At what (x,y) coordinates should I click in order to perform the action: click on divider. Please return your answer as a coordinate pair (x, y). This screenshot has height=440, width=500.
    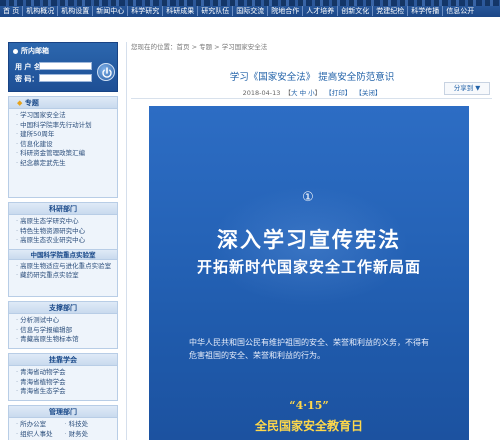
    Looking at the image, I should click on (311, 98).